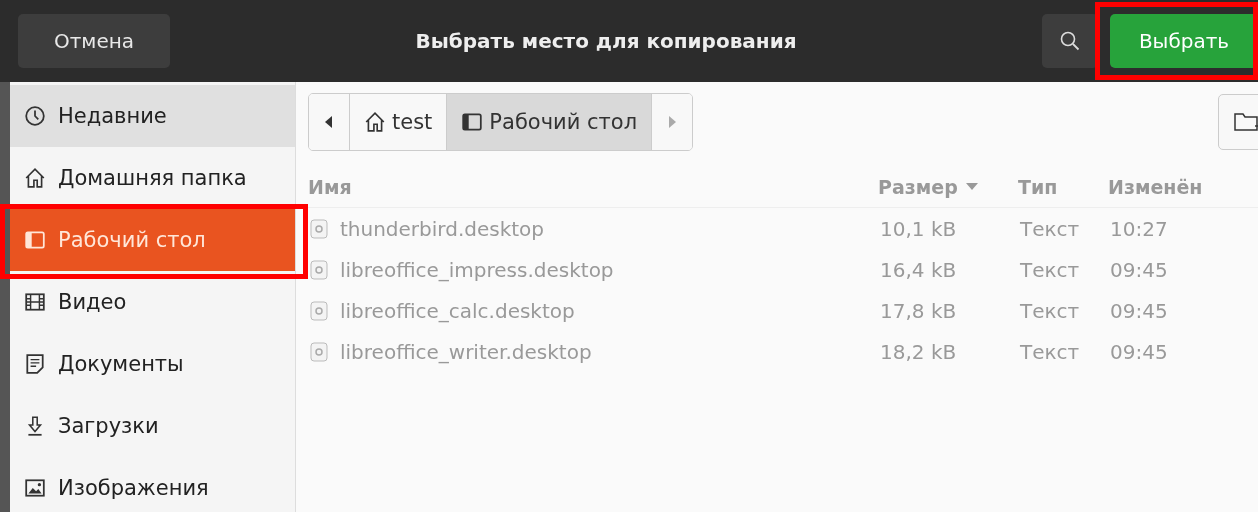 The width and height of the screenshot is (1258, 512). What do you see at coordinates (466, 351) in the screenshot?
I see `table-cell: libreoffice_writer.desktop` at bounding box center [466, 351].